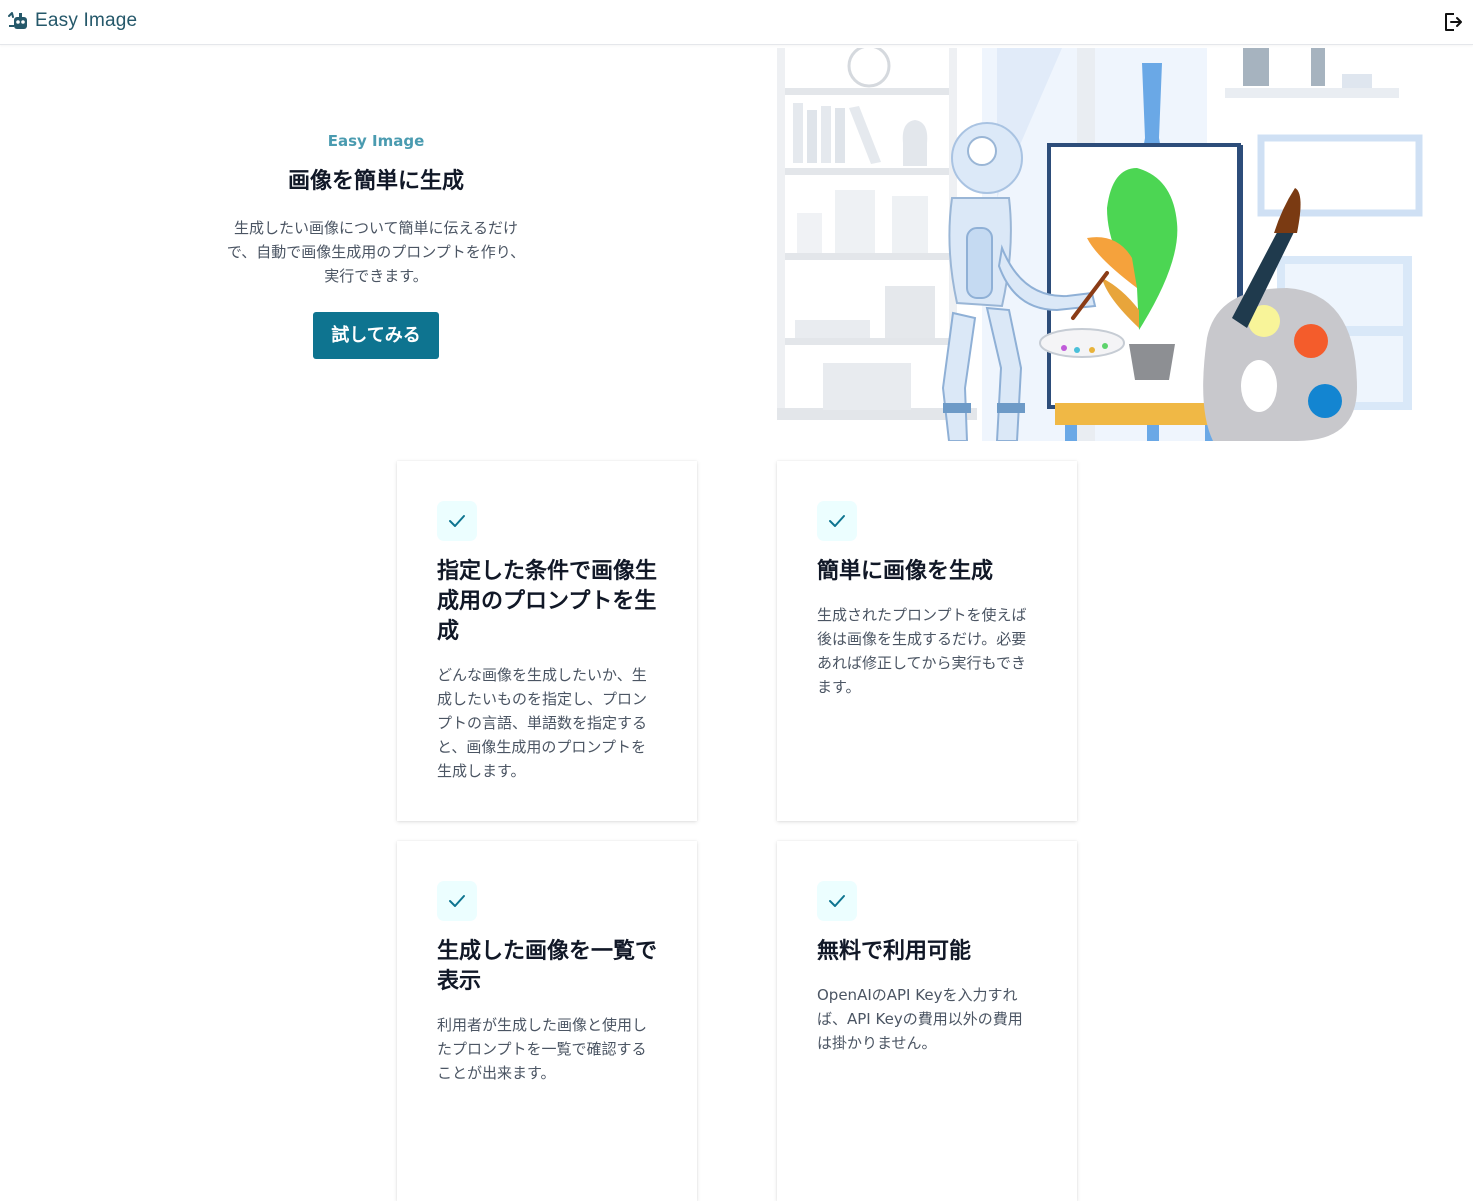 The height and width of the screenshot is (1201, 1473). Describe the element at coordinates (547, 601) in the screenshot. I see `feature-title: 指定した条件で画像生成用のプロンプトを生成` at that location.